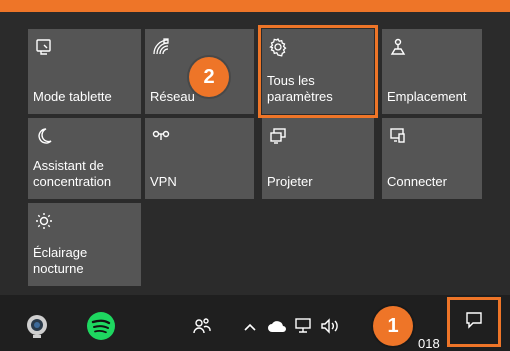 The height and width of the screenshot is (351, 510). What do you see at coordinates (44, 136) in the screenshot?
I see `focus-moon-icon` at bounding box center [44, 136].